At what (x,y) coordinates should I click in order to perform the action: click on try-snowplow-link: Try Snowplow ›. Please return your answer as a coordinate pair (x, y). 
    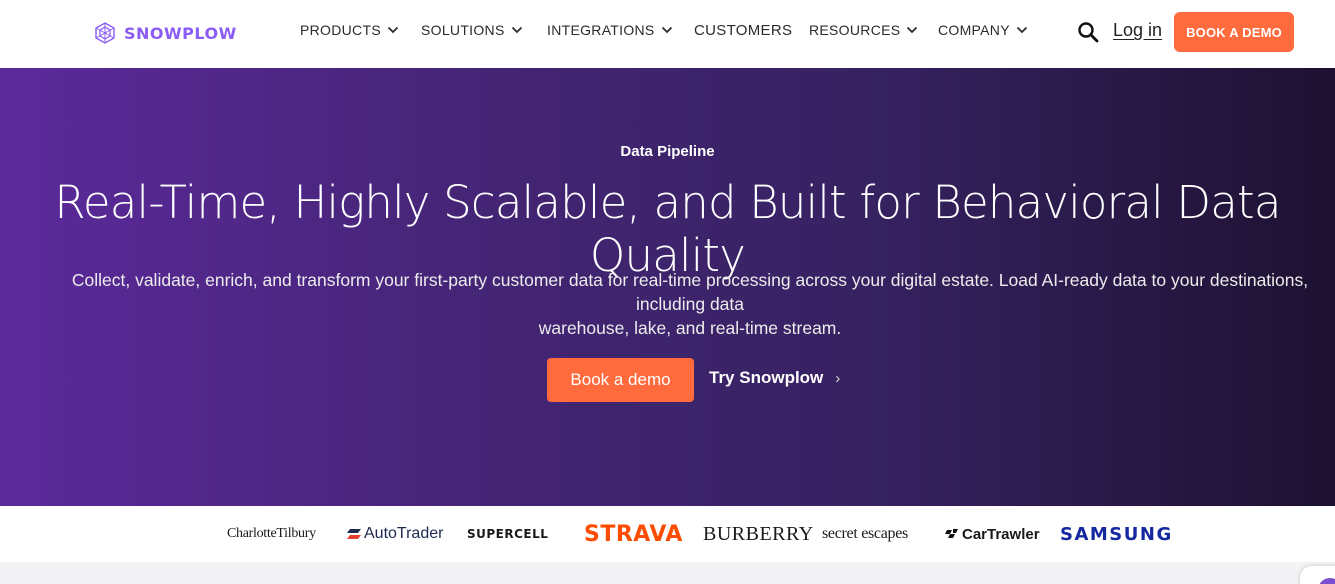
    Looking at the image, I should click on (774, 378).